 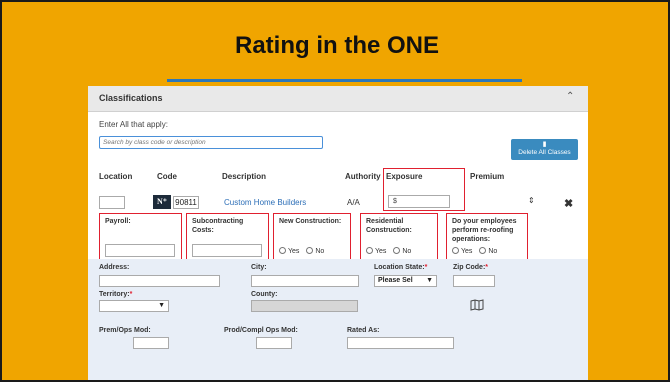 What do you see at coordinates (301, 251) in the screenshot?
I see `new-construction-radios: Yes No` at bounding box center [301, 251].